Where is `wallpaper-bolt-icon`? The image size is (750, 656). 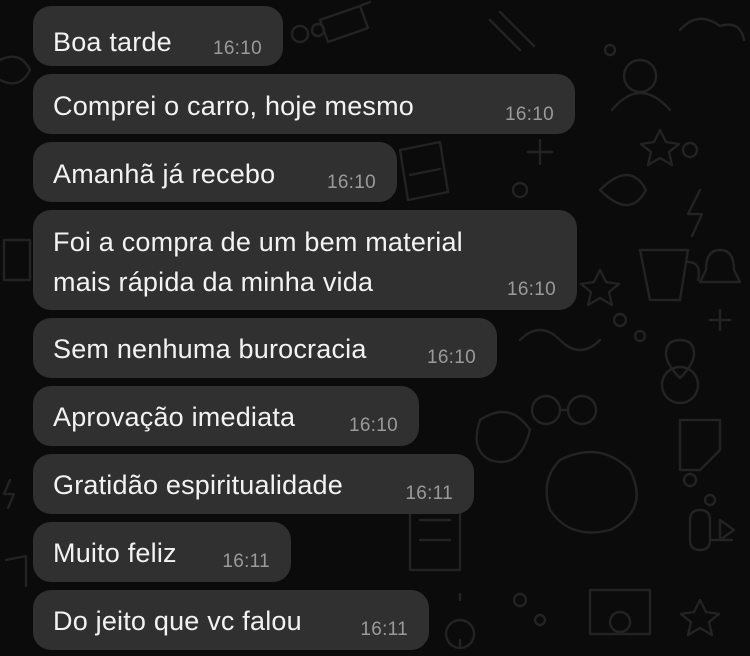
wallpaper-bolt-icon is located at coordinates (9, 494).